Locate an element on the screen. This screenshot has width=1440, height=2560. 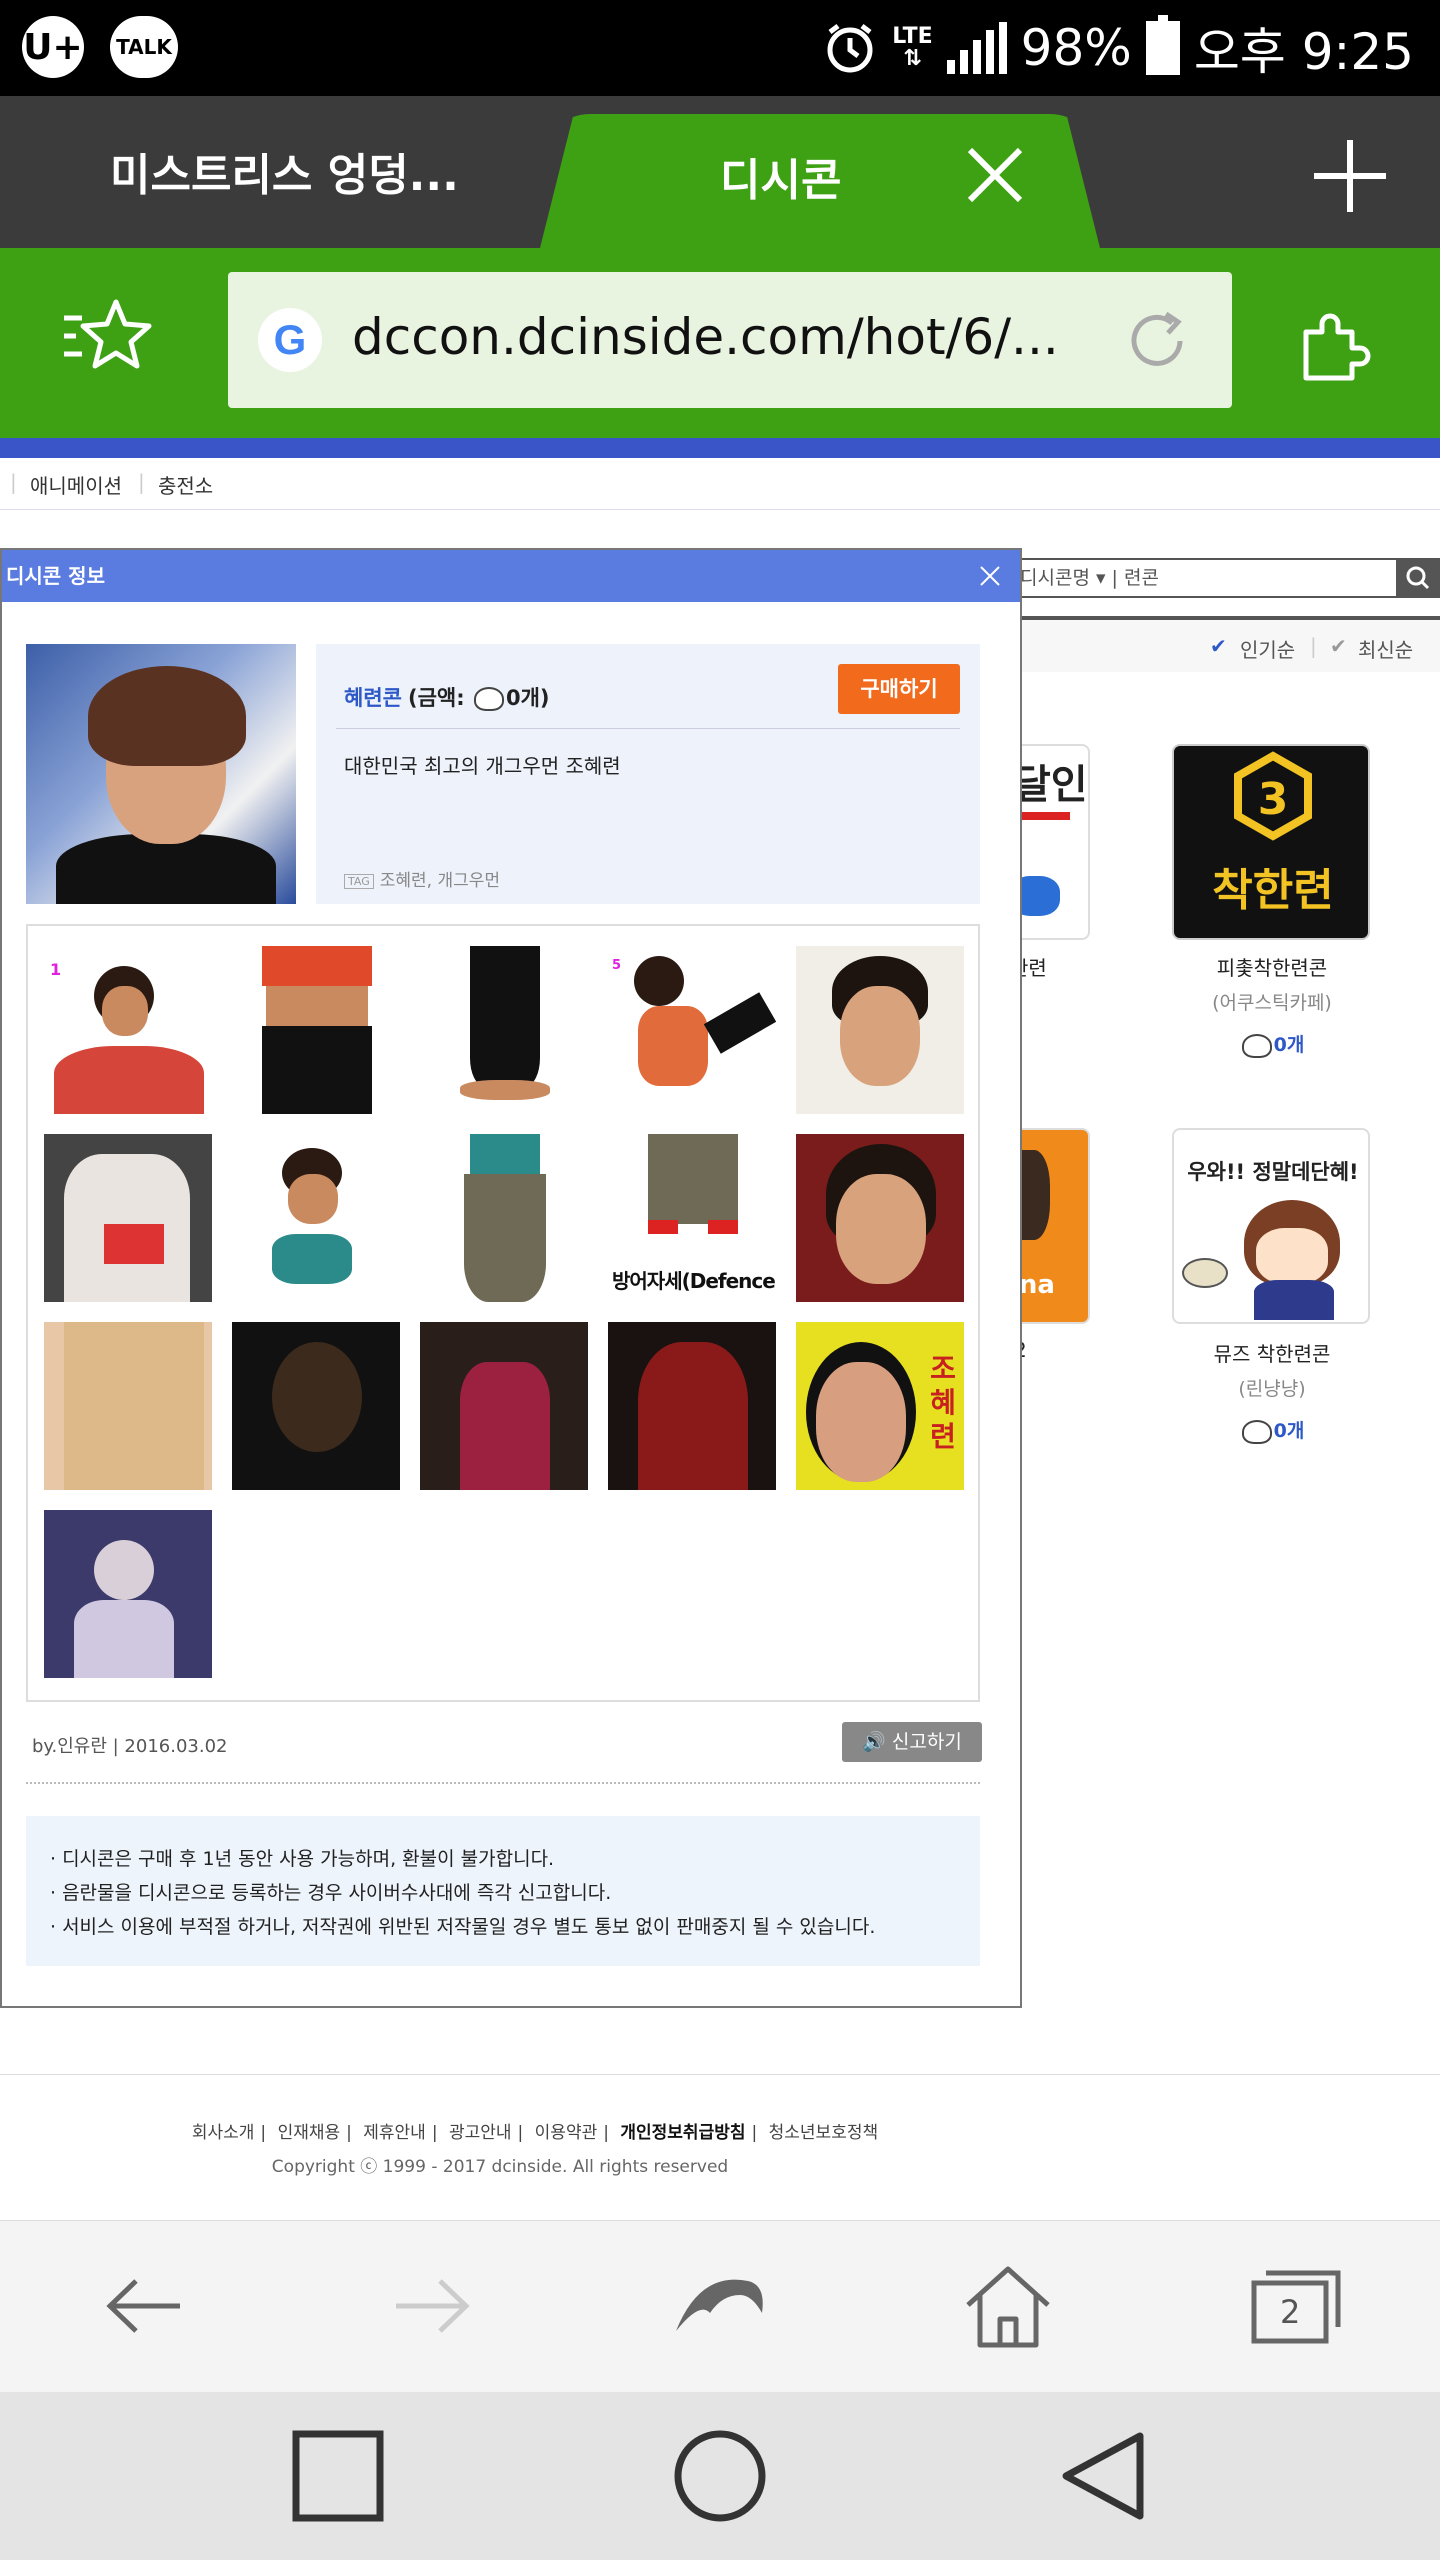
back-triangle-icon is located at coordinates (1102, 2476).